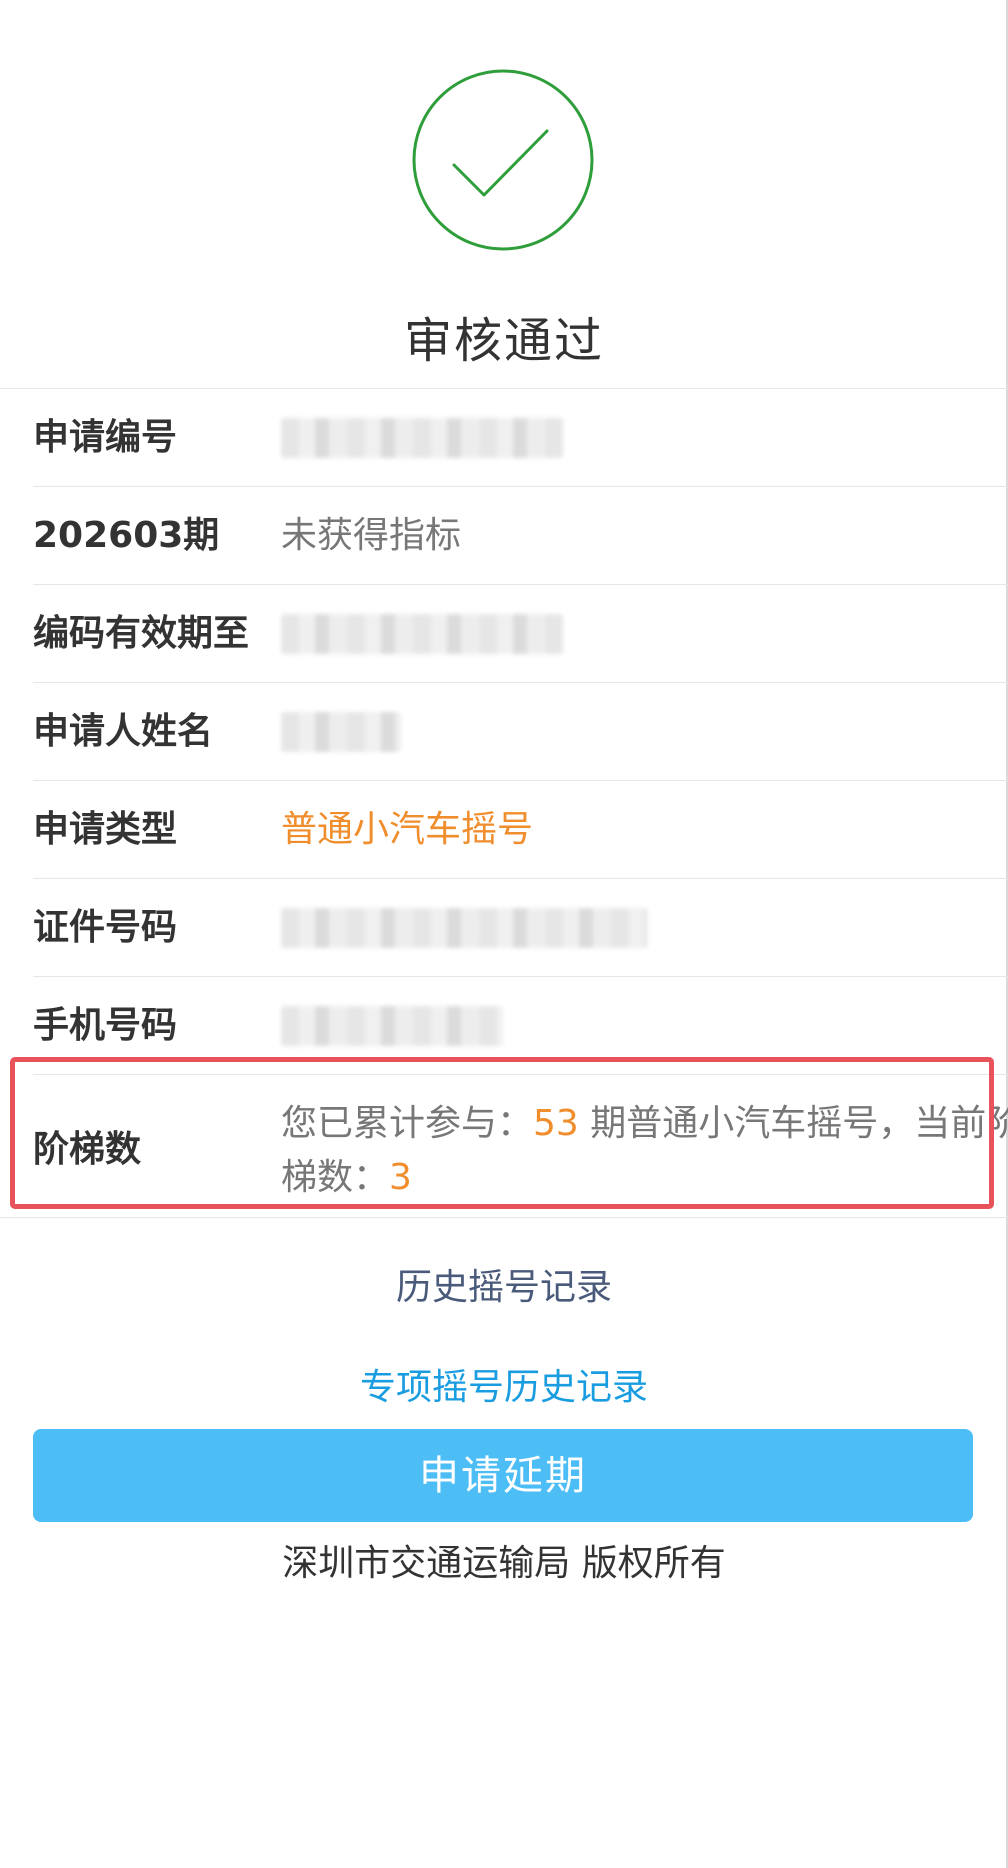 This screenshot has width=1008, height=1868. What do you see at coordinates (504, 1388) in the screenshot?
I see `special-history-records-link: 专项摇号历史记录` at bounding box center [504, 1388].